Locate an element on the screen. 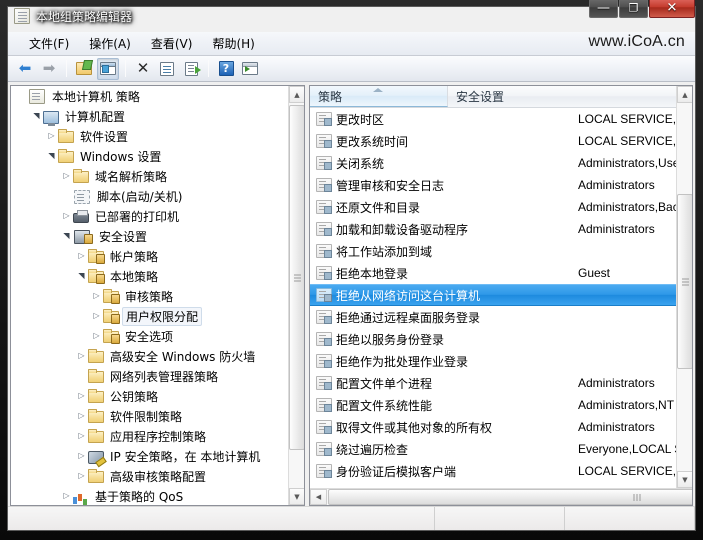 This screenshot has height=540, width=703. tree-node: ▷ 用户权限分配 is located at coordinates (150, 316).